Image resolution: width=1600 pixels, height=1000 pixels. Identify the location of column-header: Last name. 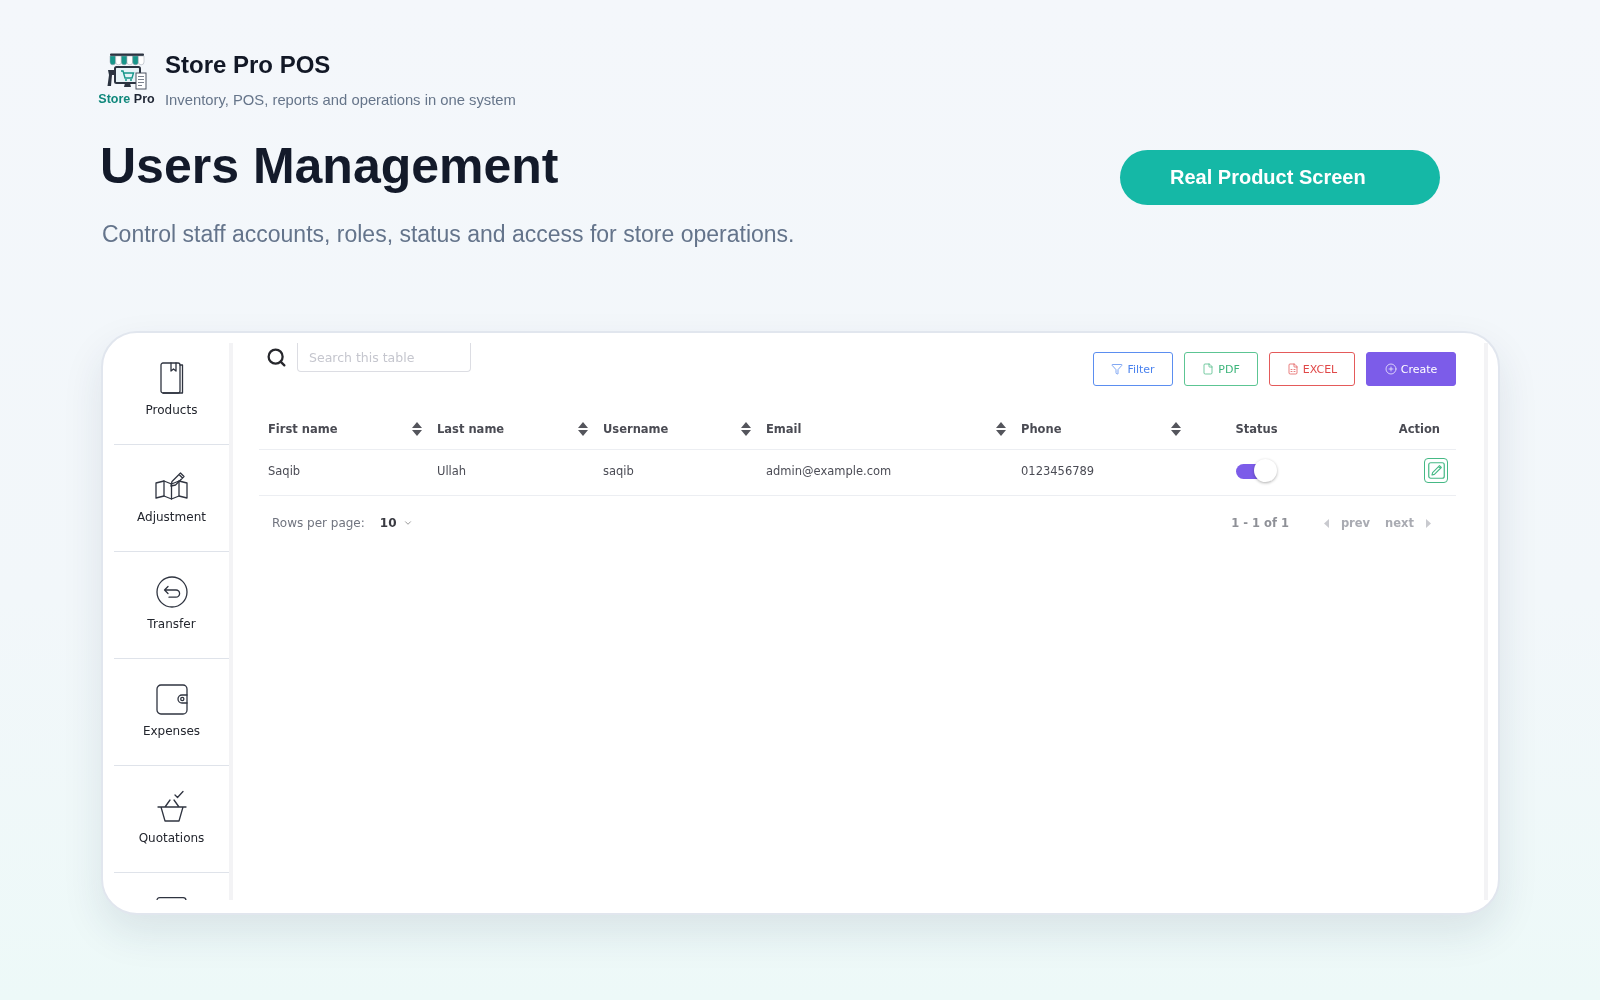
(511, 428).